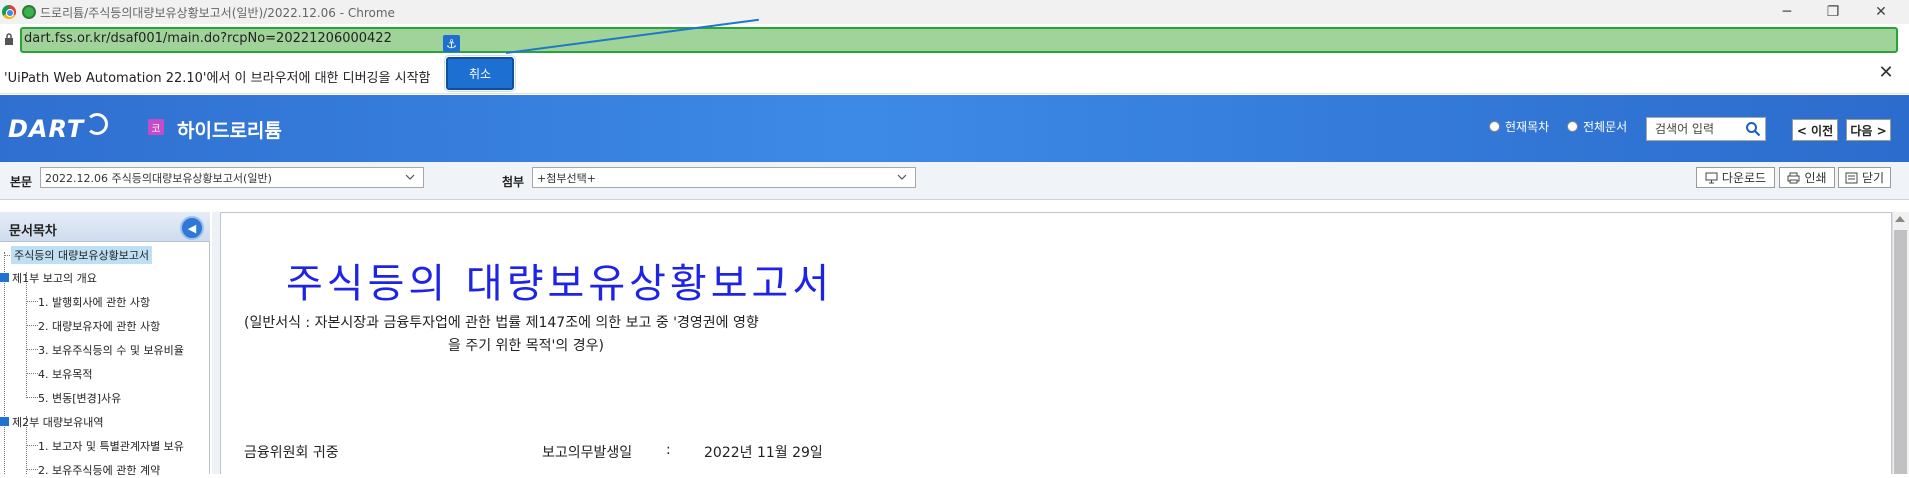 This screenshot has width=1909, height=478. I want to click on window-close-button: ✕, so click(1881, 12).